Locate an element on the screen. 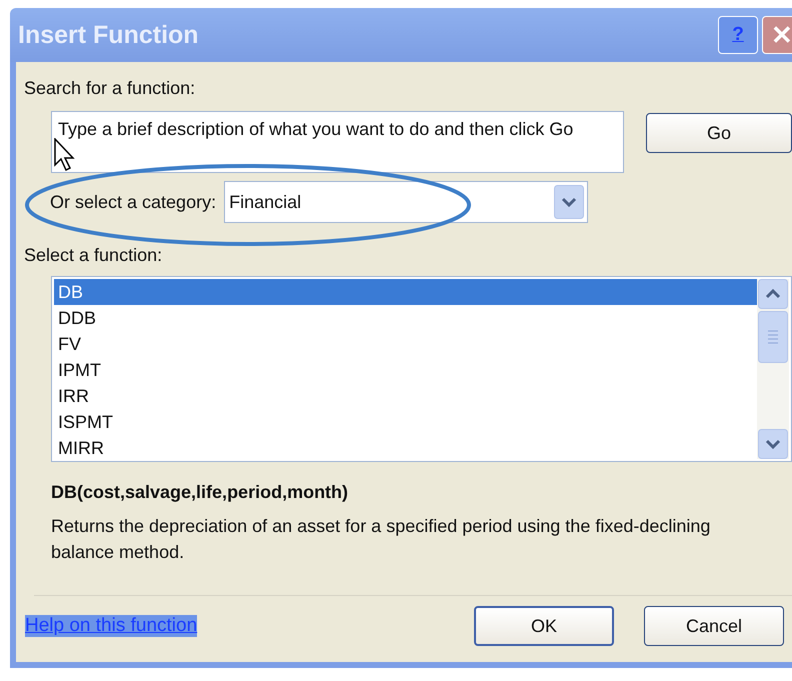 This screenshot has height=681, width=792. category-dropdown: Financial is located at coordinates (406, 202).